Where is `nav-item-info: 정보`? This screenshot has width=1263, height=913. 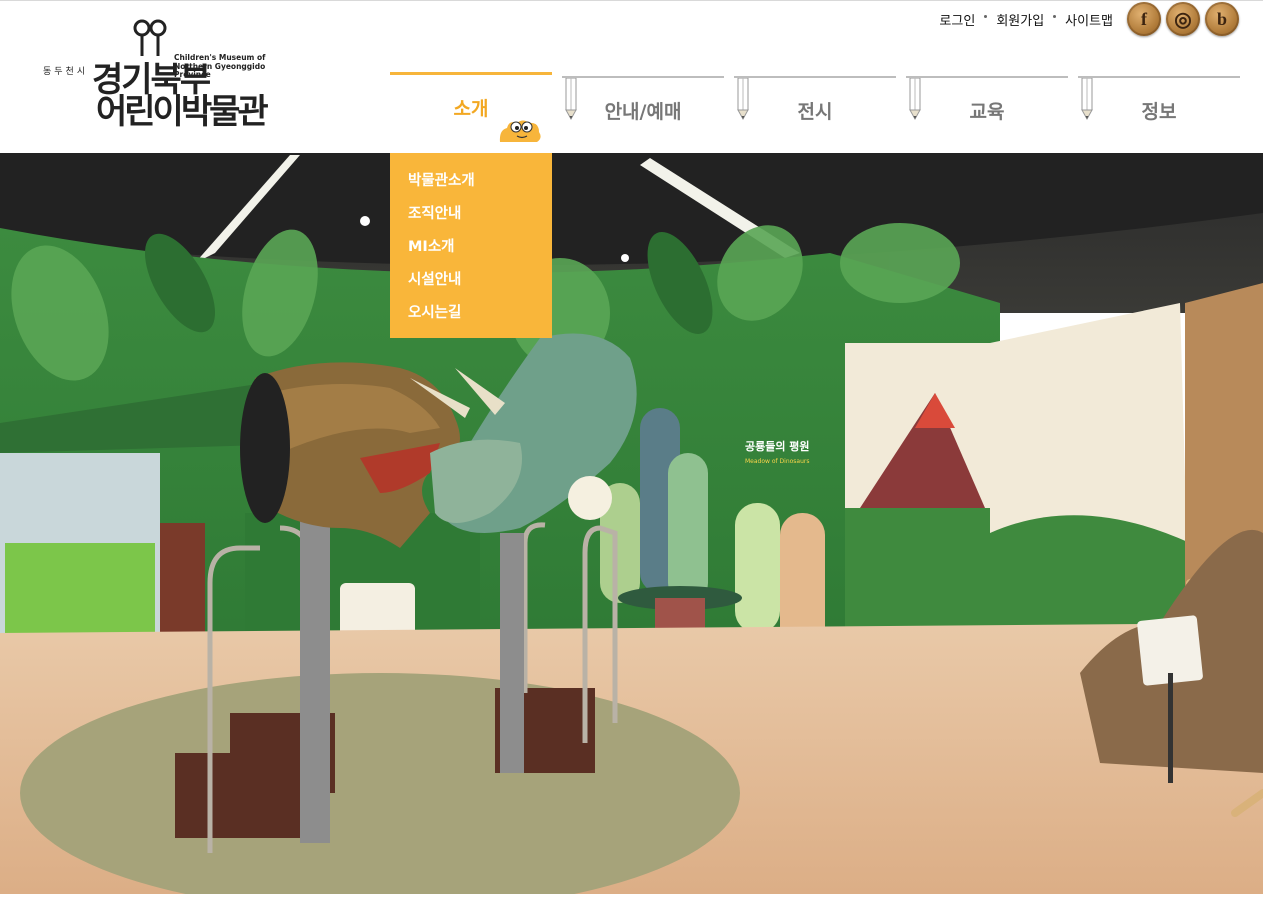
nav-item-info: 정보 is located at coordinates (1159, 110).